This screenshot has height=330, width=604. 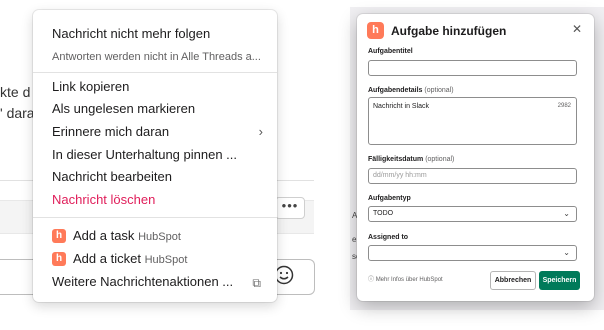 I want to click on due-date-input: dd/mm/yy hh:mm, so click(x=472, y=176).